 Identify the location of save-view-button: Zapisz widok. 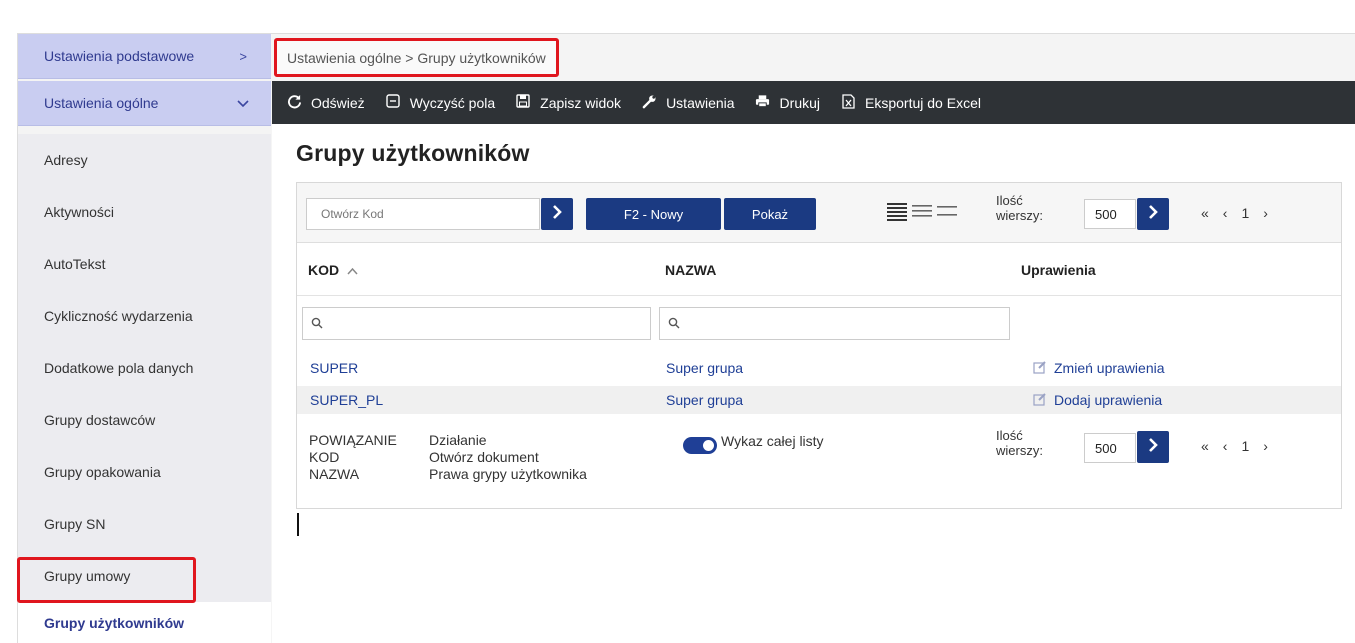
(568, 102).